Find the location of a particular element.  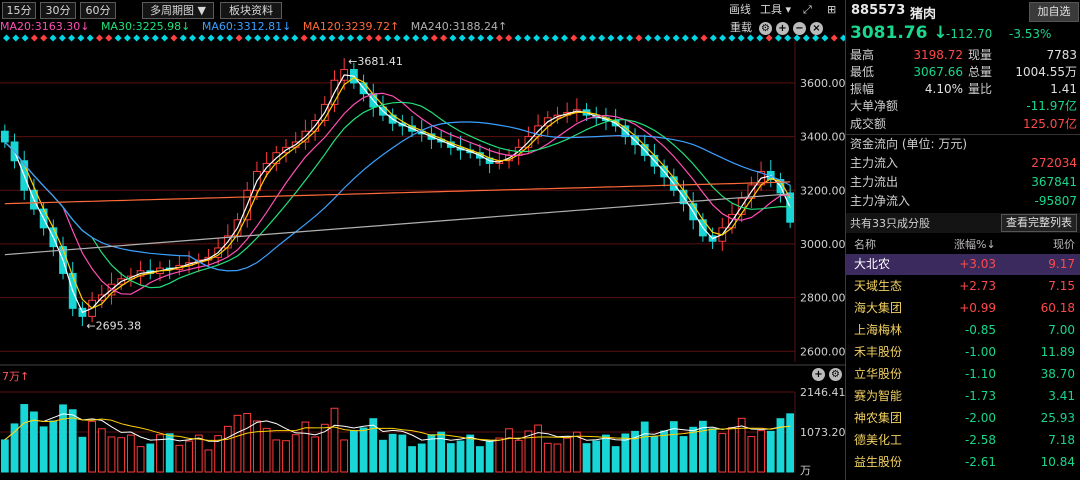

expand-icon: ⤢ is located at coordinates (807, 10).